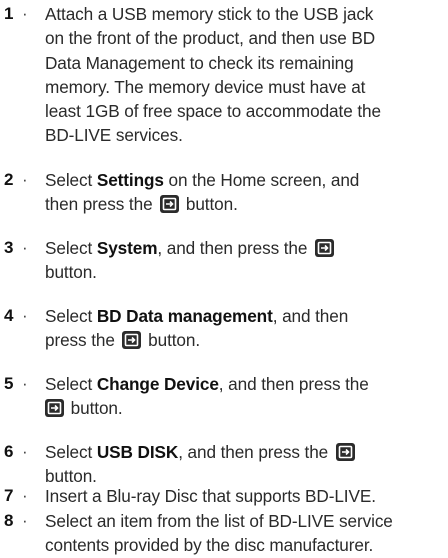  Describe the element at coordinates (127, 248) in the screenshot. I see `menu-item-system: System` at that location.